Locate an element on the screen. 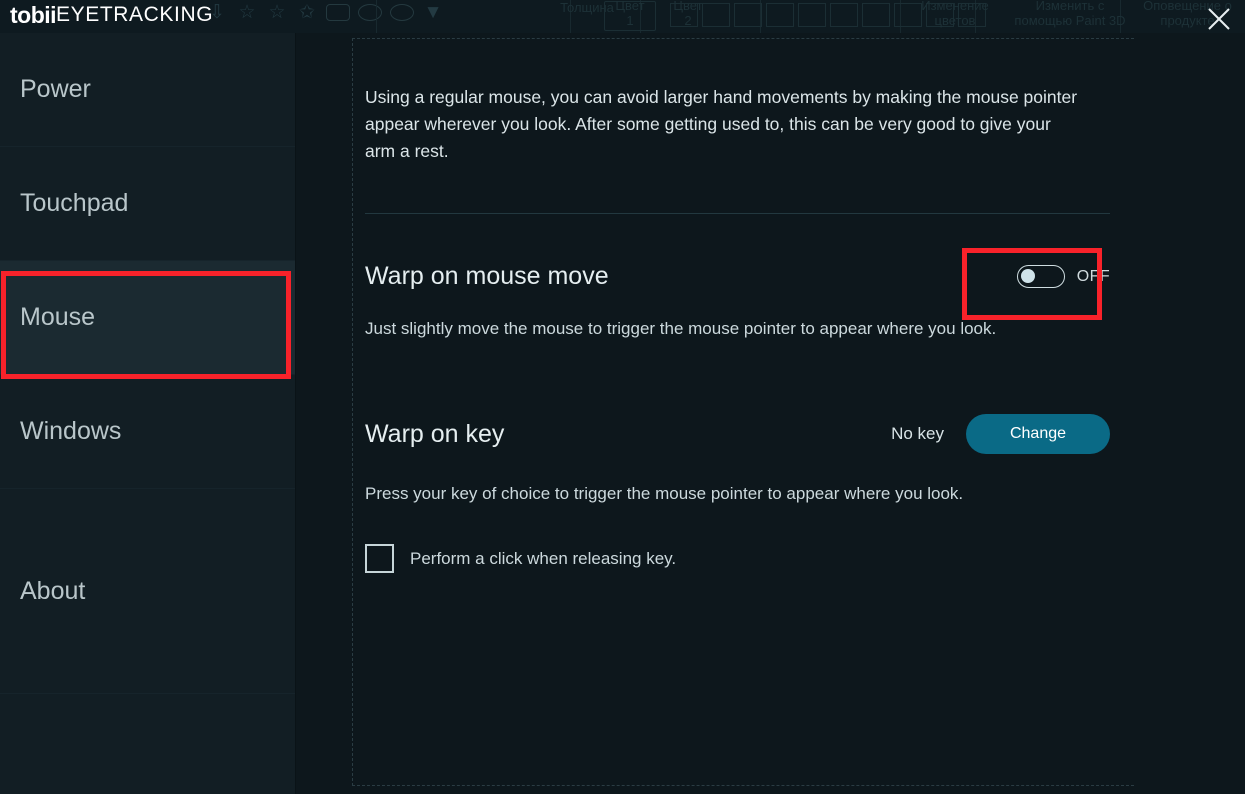 This screenshot has width=1245, height=794. paint-color1-label: Цвет 1 is located at coordinates (630, 14).